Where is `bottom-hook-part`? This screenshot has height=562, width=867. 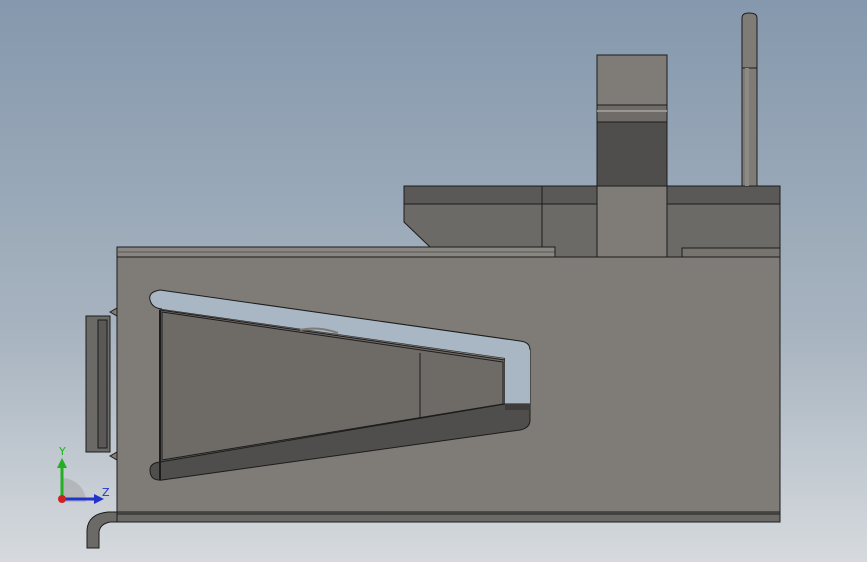 bottom-hook-part is located at coordinates (102, 530).